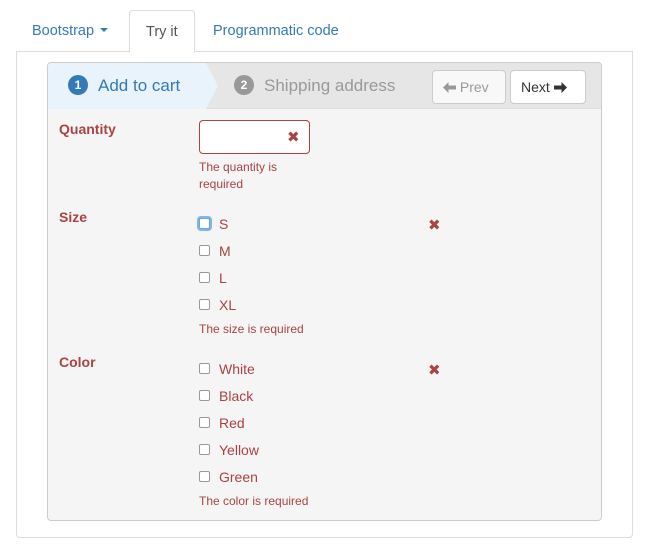 The height and width of the screenshot is (550, 646). I want to click on step-2-badge: 2, so click(244, 84).